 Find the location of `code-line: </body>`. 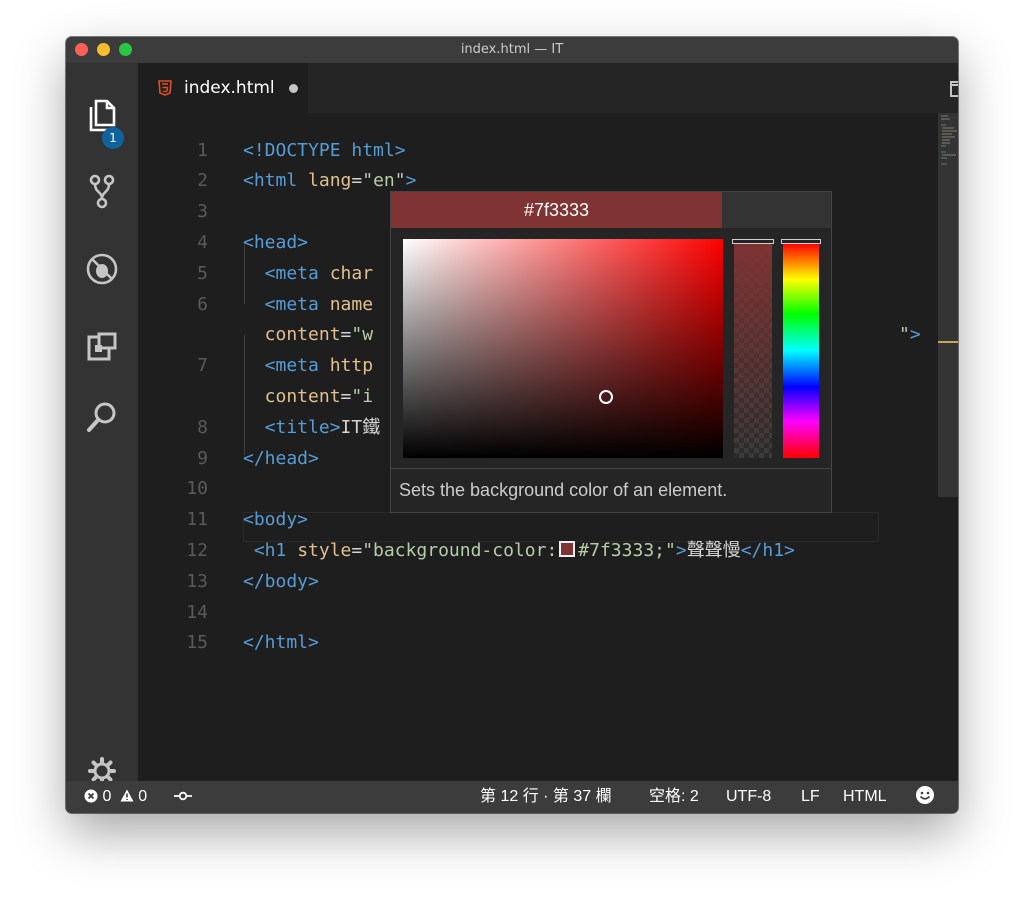

code-line: </body> is located at coordinates (281, 582).